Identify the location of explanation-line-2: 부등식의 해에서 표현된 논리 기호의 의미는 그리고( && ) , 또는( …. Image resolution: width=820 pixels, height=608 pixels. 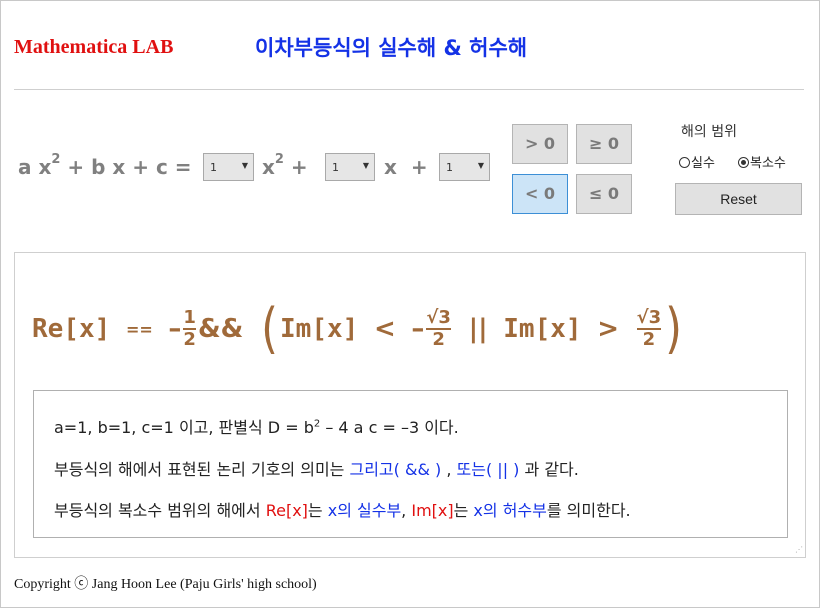
(316, 468).